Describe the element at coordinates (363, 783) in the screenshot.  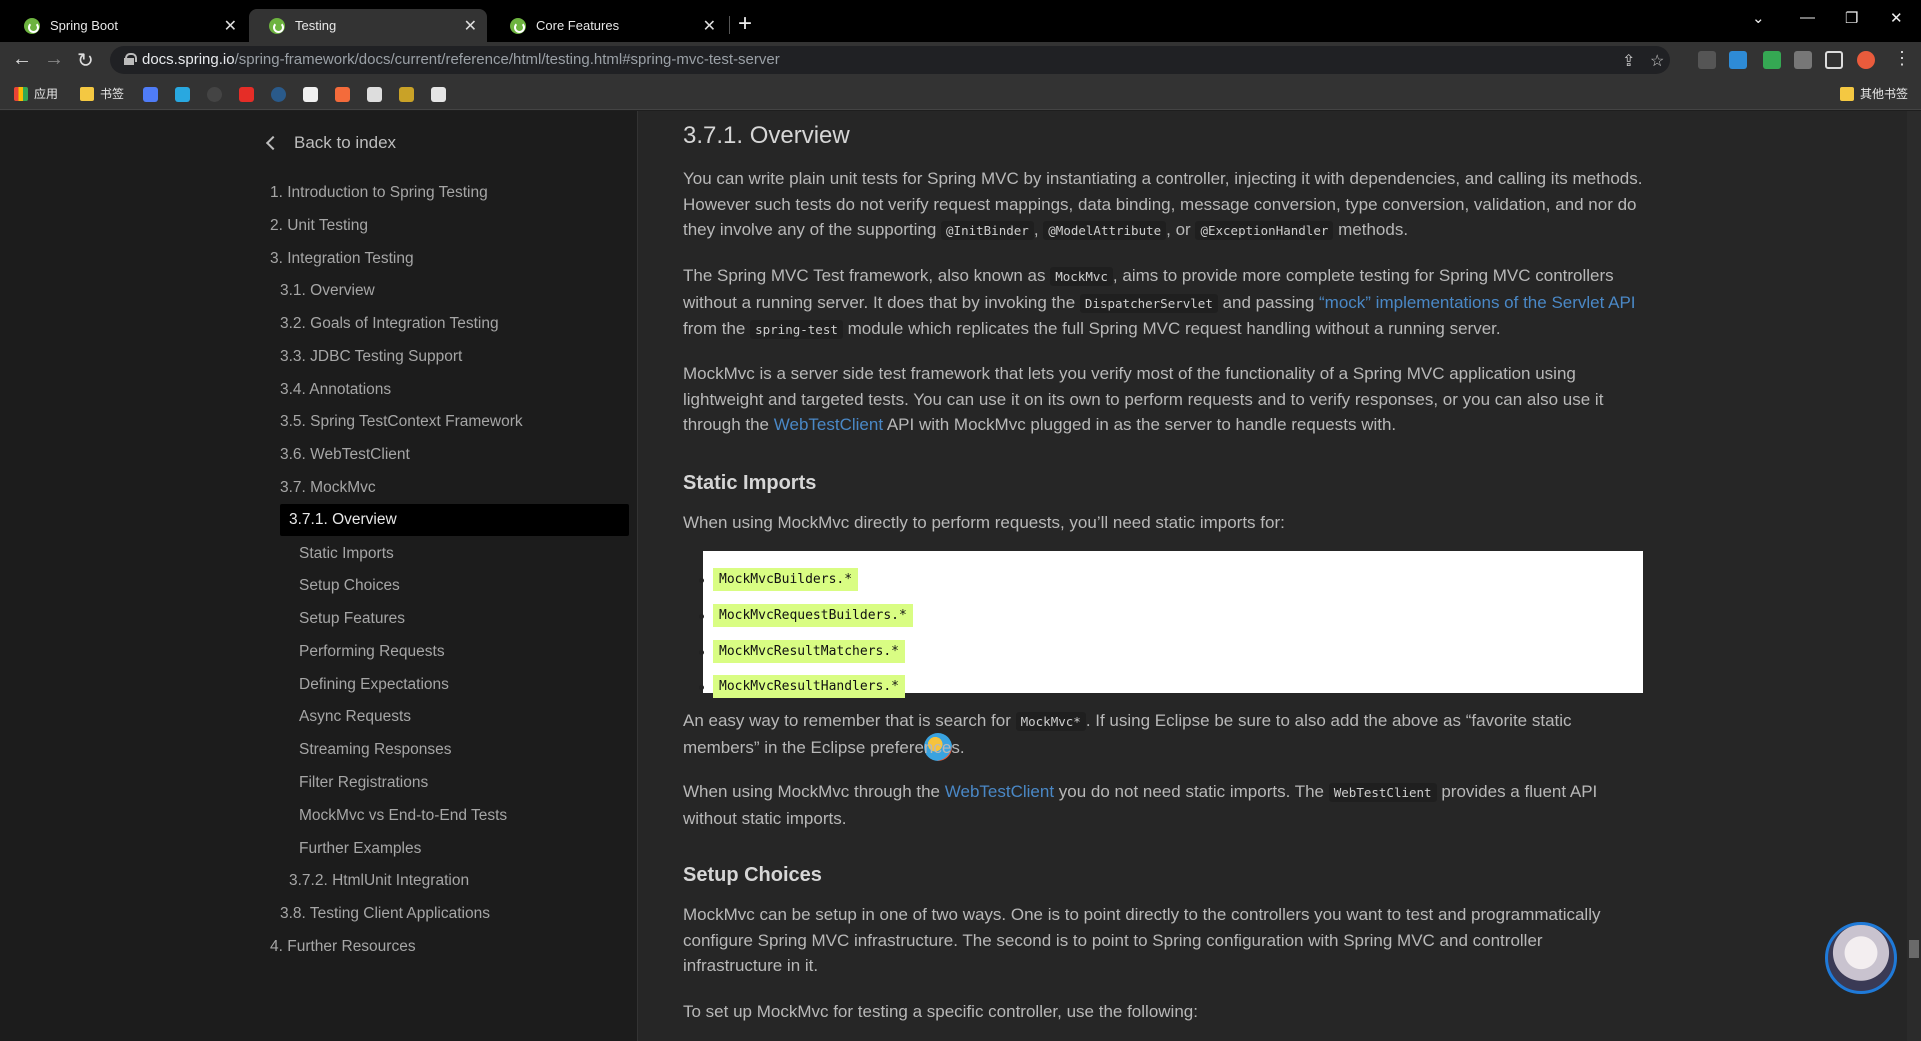
I see `toc-item: Filter Registrations` at that location.